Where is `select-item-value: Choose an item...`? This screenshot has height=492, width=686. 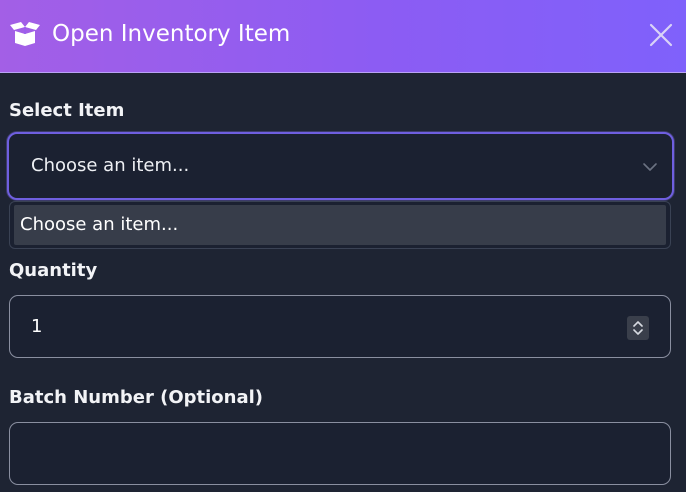
select-item-value: Choose an item... is located at coordinates (110, 165).